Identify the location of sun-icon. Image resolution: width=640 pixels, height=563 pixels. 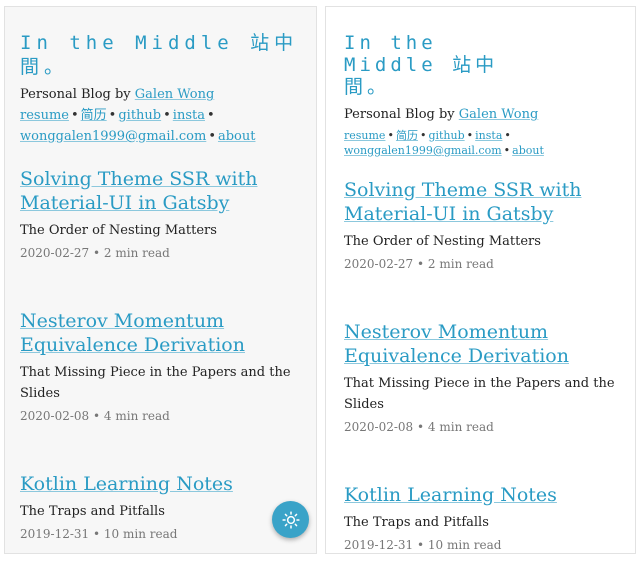
(290, 519).